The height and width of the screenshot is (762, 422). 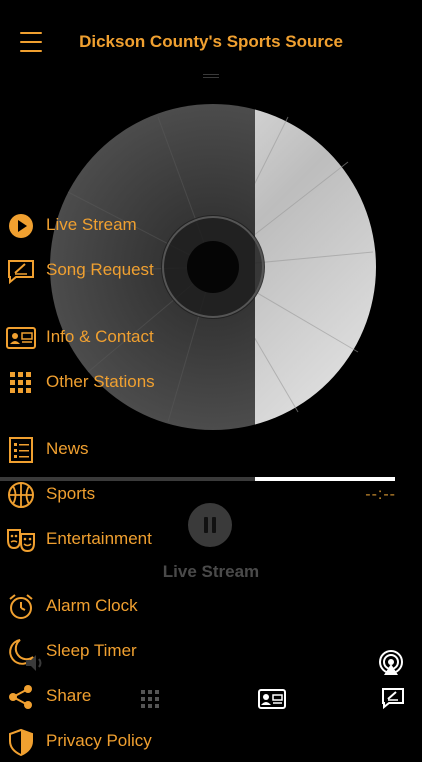 What do you see at coordinates (21, 541) in the screenshot?
I see `theater-masks-icon` at bounding box center [21, 541].